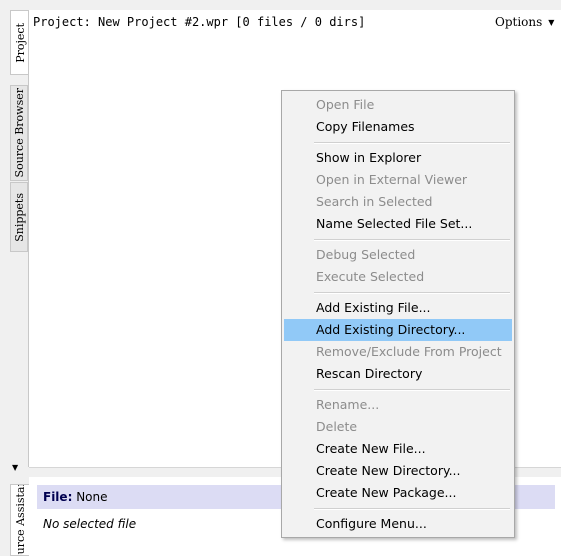 The width and height of the screenshot is (561, 556). I want to click on file-label: File:, so click(58, 497).